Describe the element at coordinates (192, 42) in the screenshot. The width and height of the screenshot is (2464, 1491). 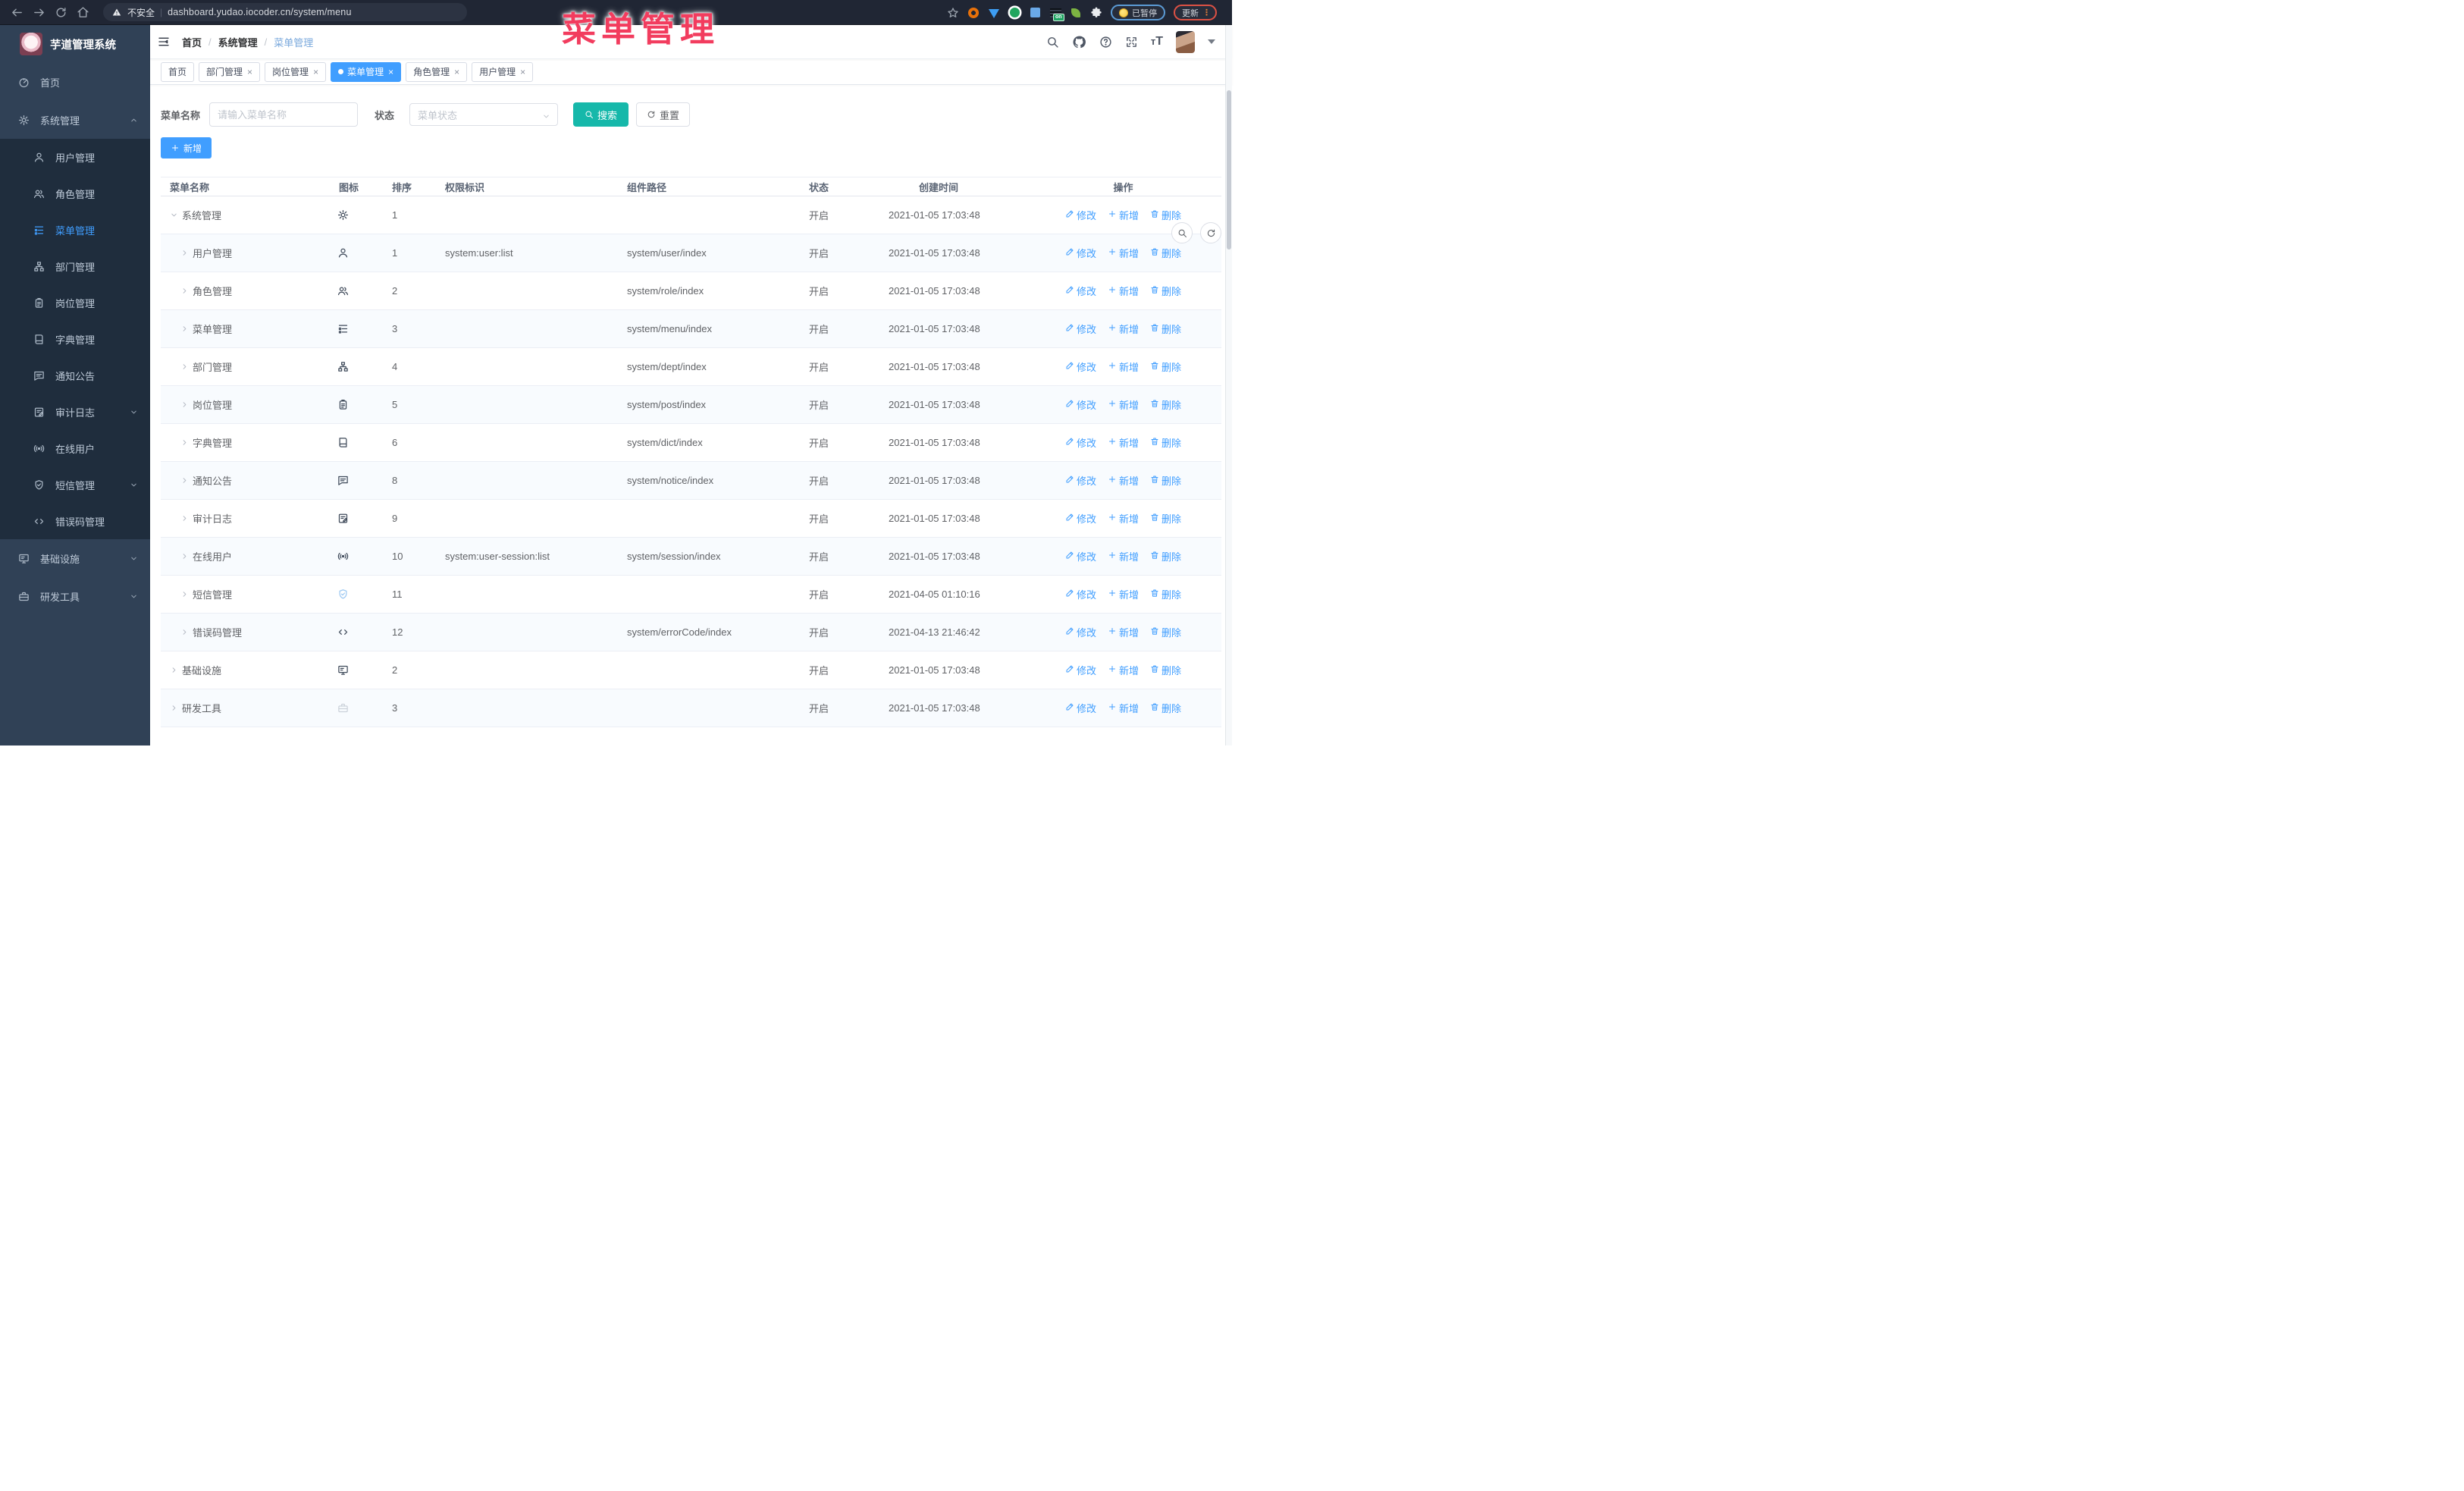
I see `breadcrumb-item-0: 首页` at that location.